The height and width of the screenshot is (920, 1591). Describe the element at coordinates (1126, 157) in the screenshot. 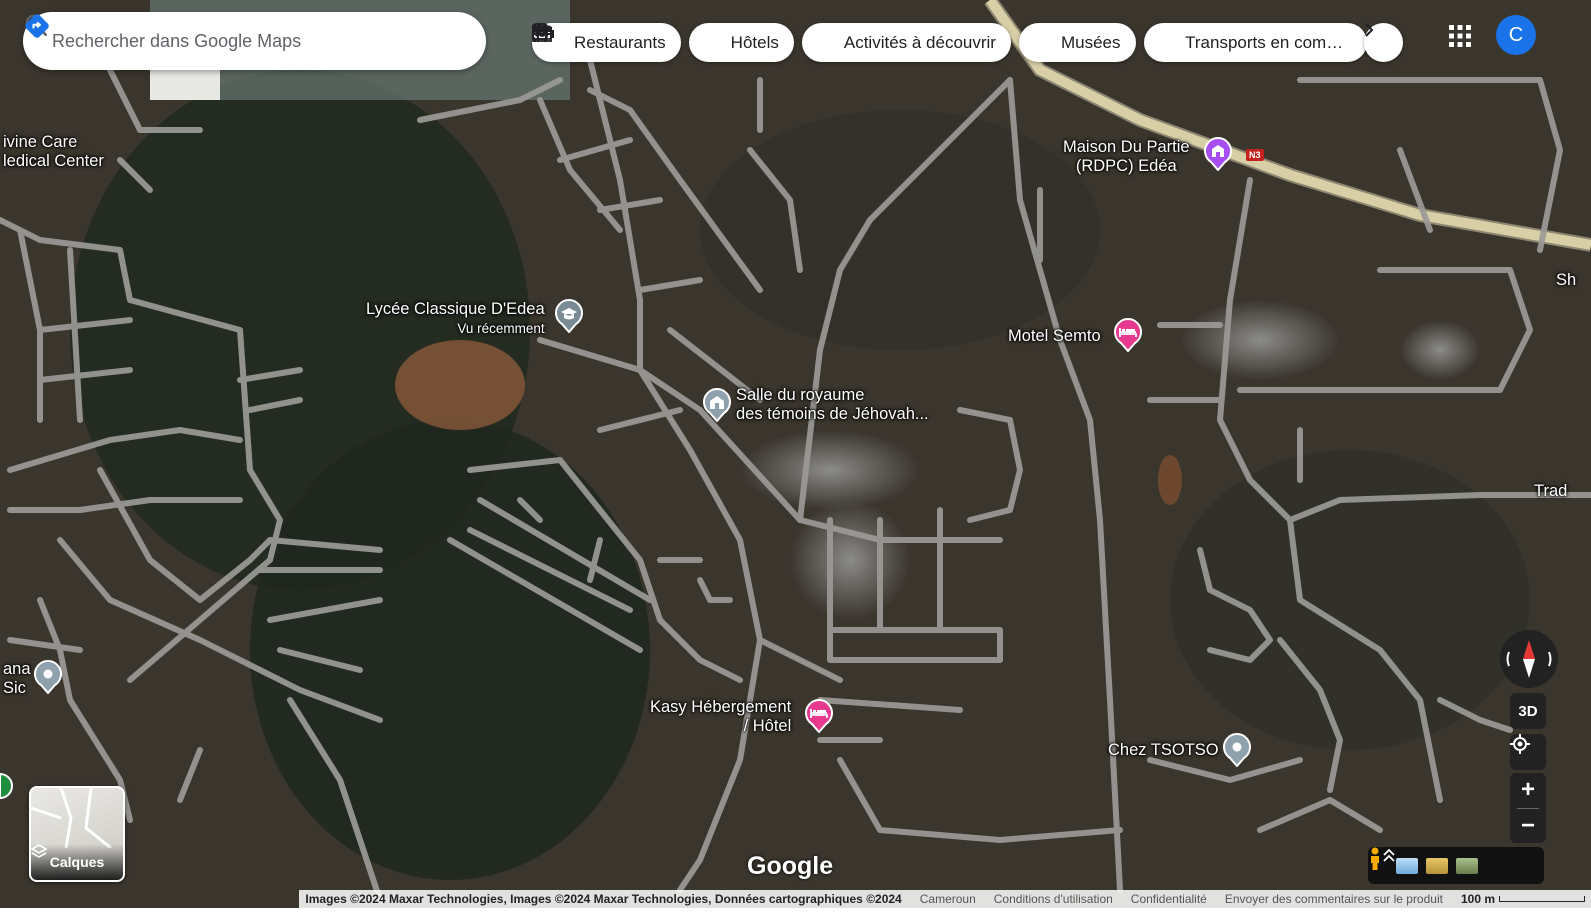

I see `place-label-maison: Maison Du Partie (RDPC) Edéa` at that location.